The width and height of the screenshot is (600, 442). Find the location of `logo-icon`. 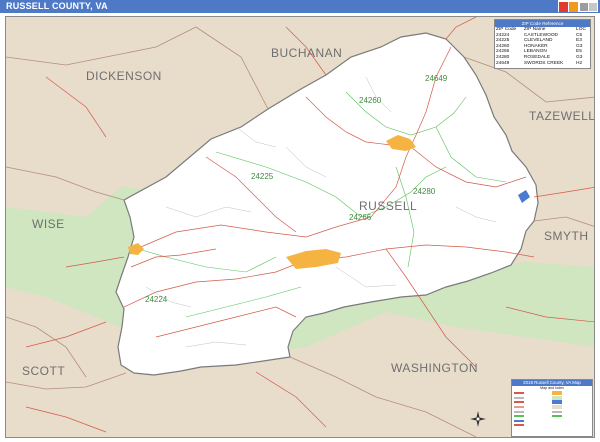

logo-icon is located at coordinates (578, 7).